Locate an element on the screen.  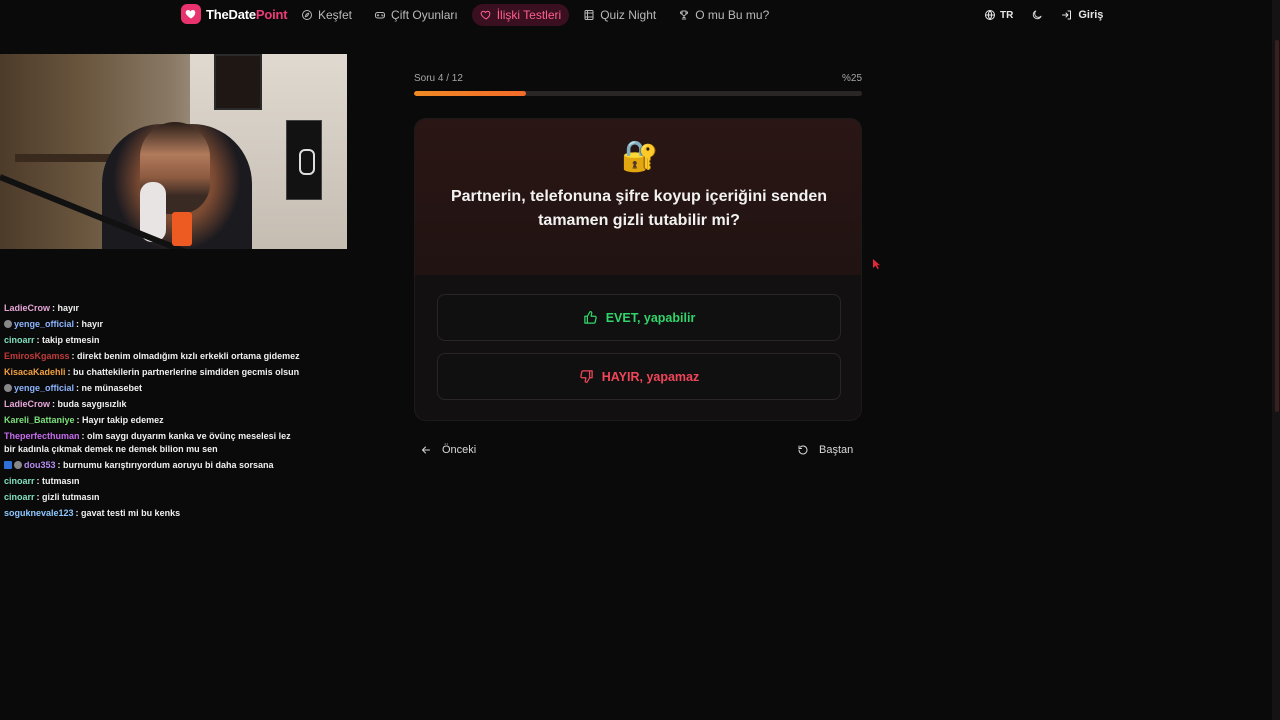
answer-no-button: HAYIR, yapamaz is located at coordinates (639, 376).